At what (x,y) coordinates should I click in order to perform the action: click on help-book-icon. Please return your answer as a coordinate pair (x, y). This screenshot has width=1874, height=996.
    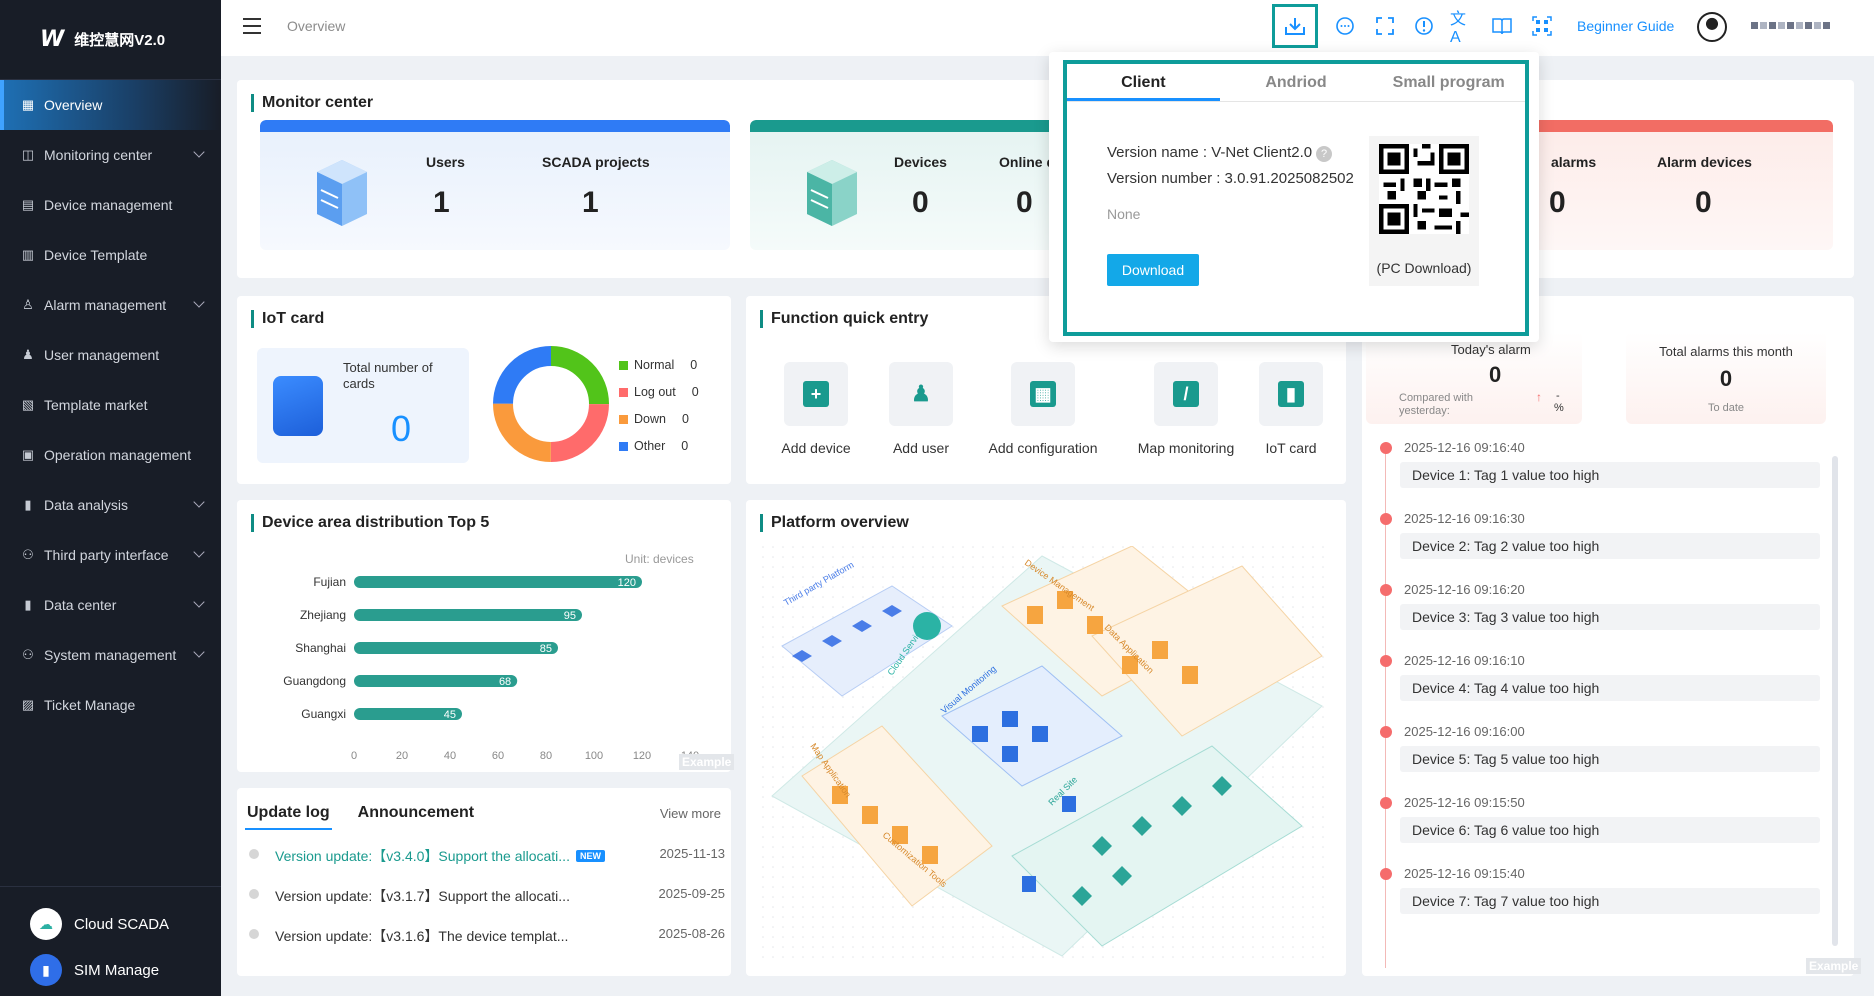
    Looking at the image, I should click on (1502, 26).